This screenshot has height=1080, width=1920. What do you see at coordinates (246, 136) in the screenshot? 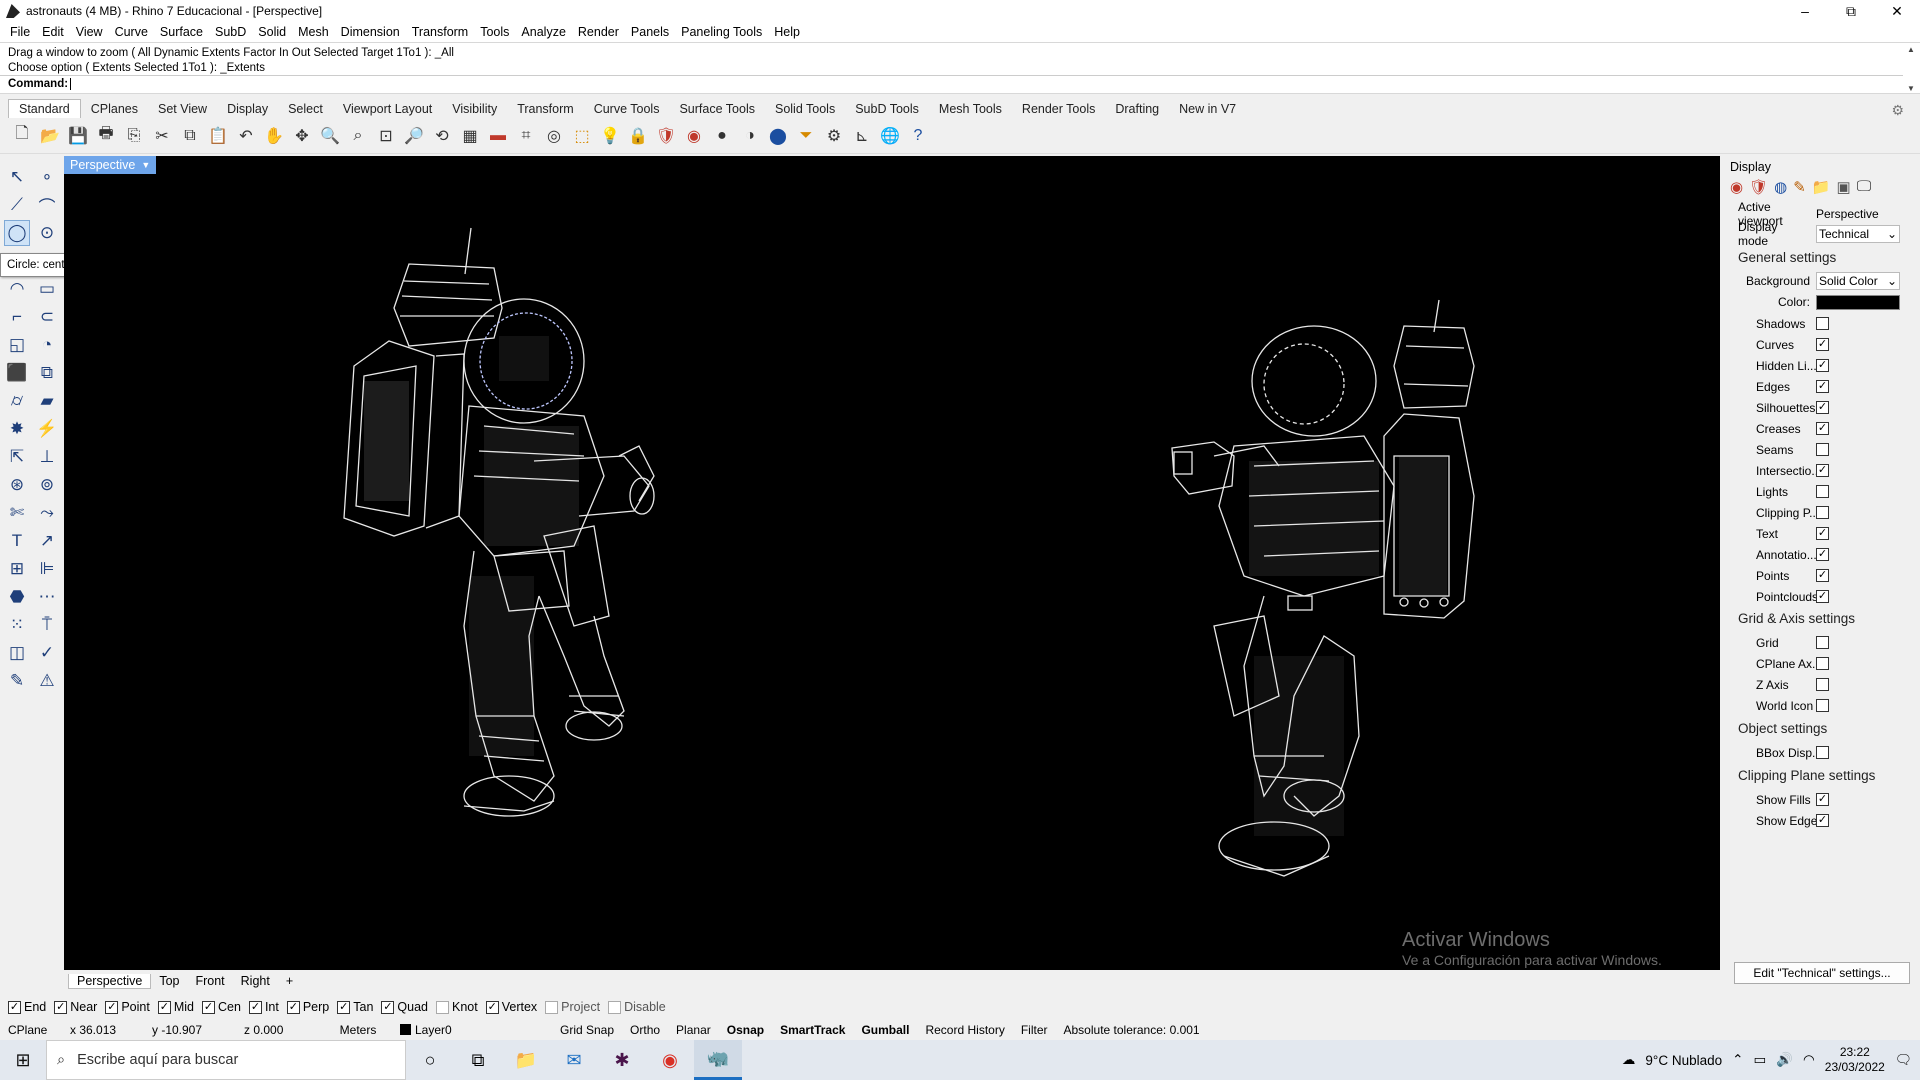
I see `undo-icon: ↶` at bounding box center [246, 136].